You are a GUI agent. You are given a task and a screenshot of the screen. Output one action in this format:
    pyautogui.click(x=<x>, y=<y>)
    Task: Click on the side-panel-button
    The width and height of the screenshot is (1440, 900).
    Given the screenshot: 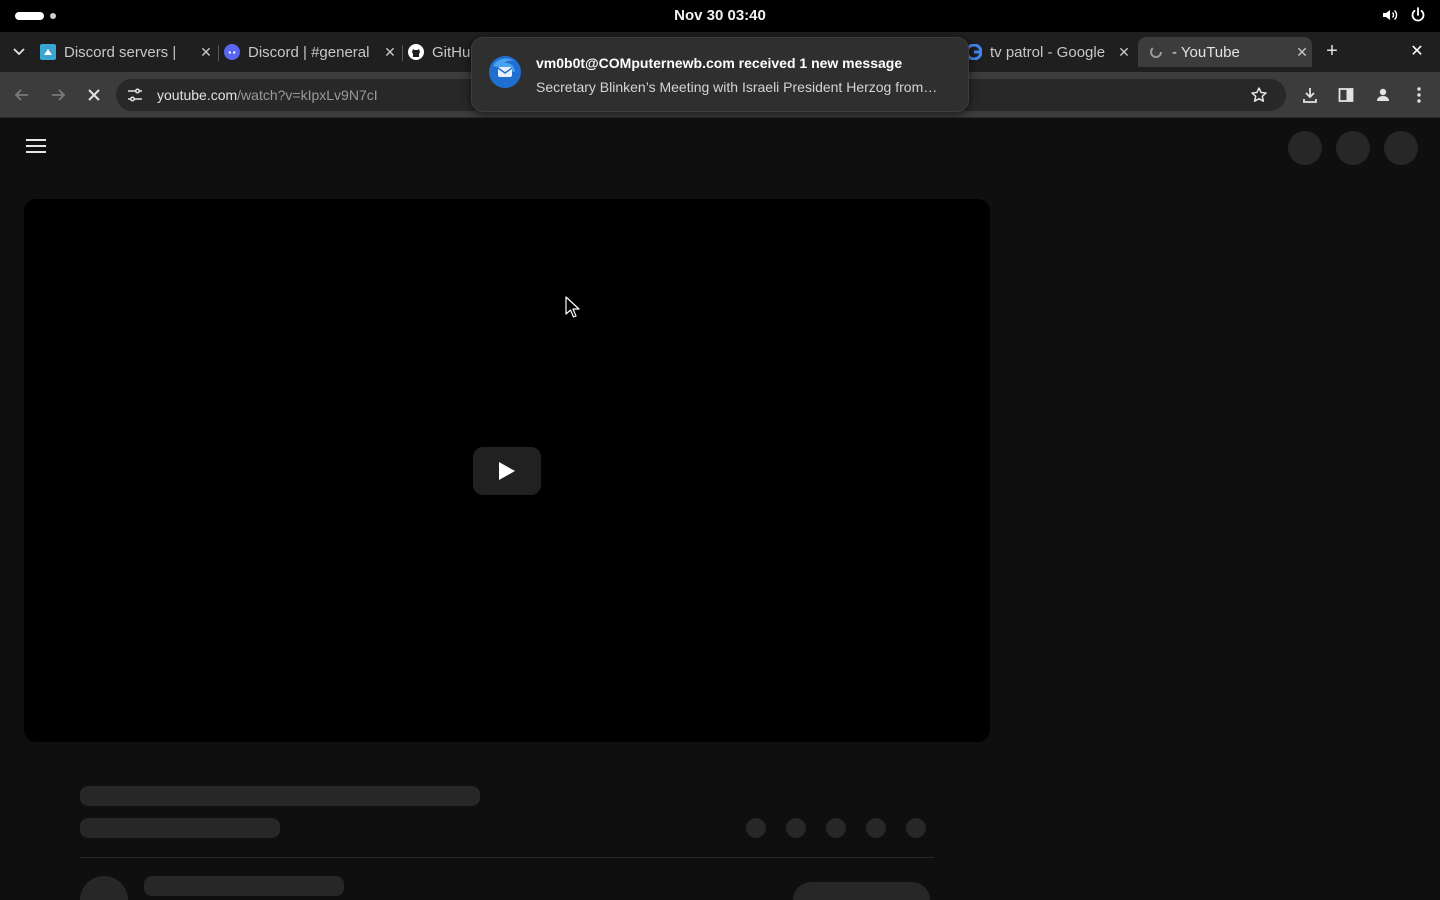 What is the action you would take?
    pyautogui.click(x=1346, y=95)
    